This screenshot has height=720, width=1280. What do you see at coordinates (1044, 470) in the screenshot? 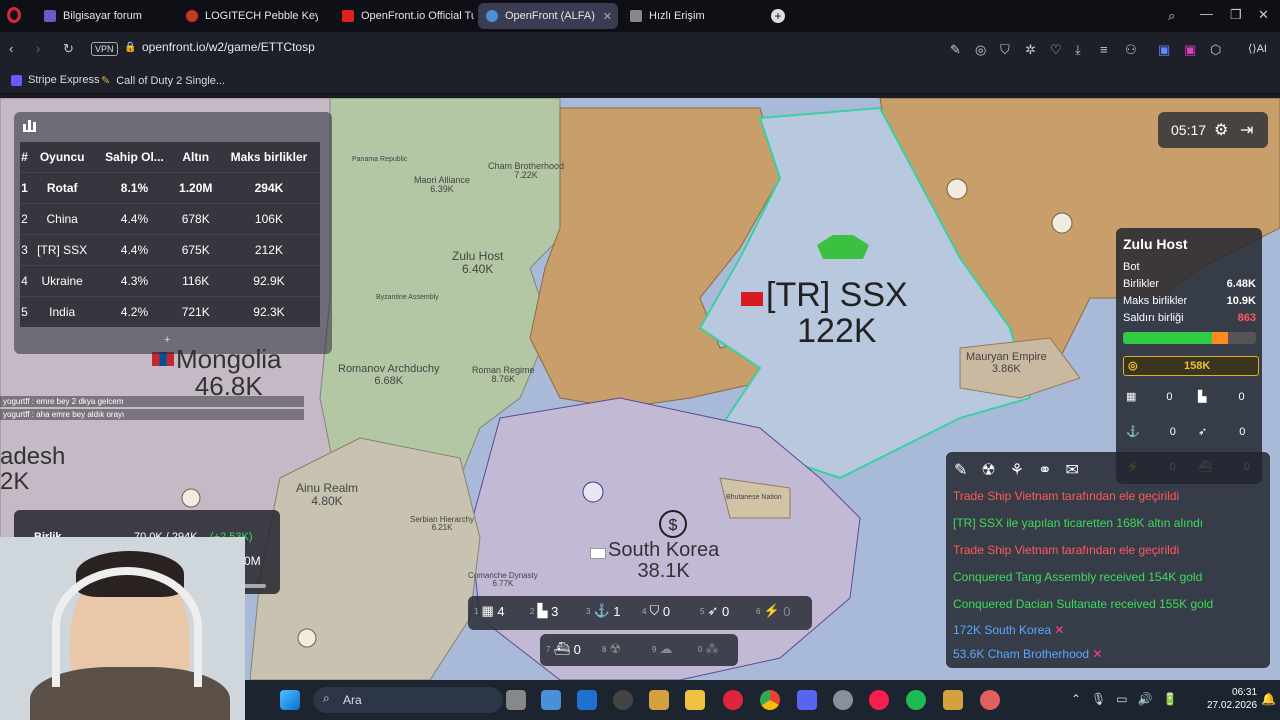
I see `alliance-icon: ⚭` at bounding box center [1044, 470].